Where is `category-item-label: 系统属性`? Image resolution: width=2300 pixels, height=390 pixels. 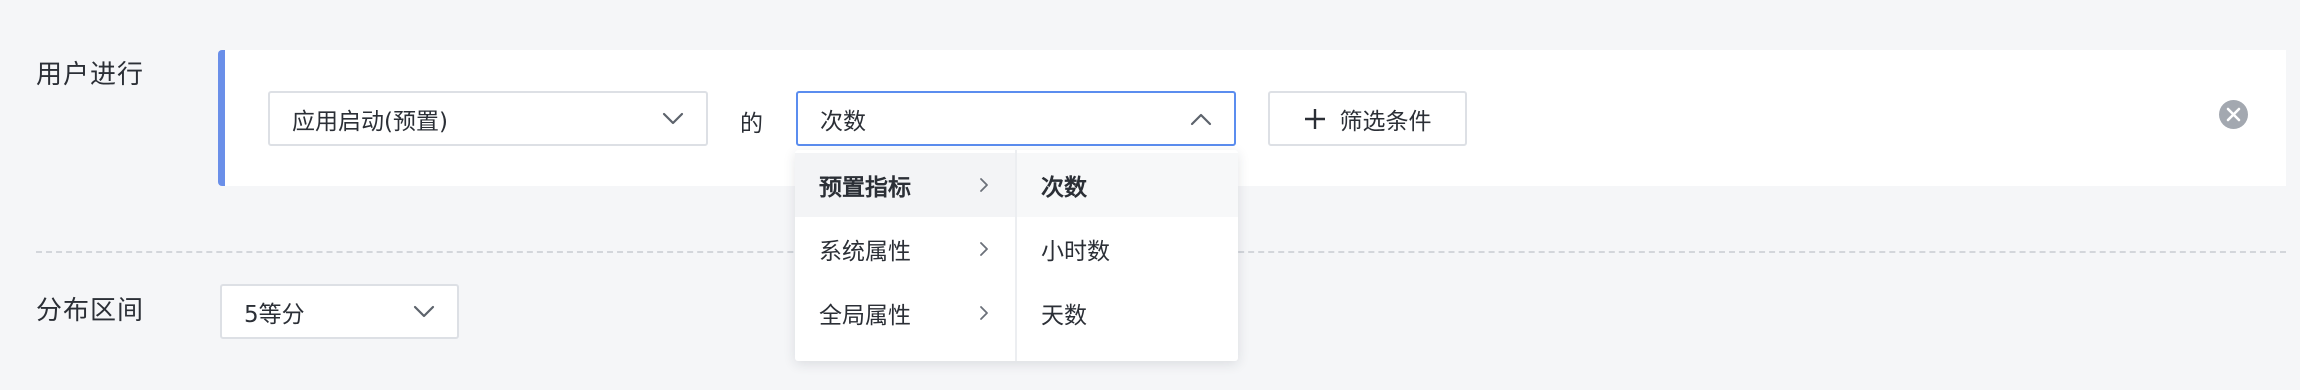 category-item-label: 系统属性 is located at coordinates (865, 252).